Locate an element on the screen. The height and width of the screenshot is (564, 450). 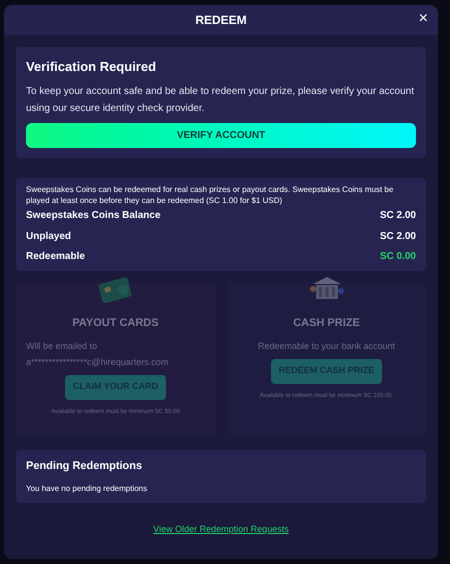
verify-account-button: VERIFY ACCOUNT is located at coordinates (221, 135).